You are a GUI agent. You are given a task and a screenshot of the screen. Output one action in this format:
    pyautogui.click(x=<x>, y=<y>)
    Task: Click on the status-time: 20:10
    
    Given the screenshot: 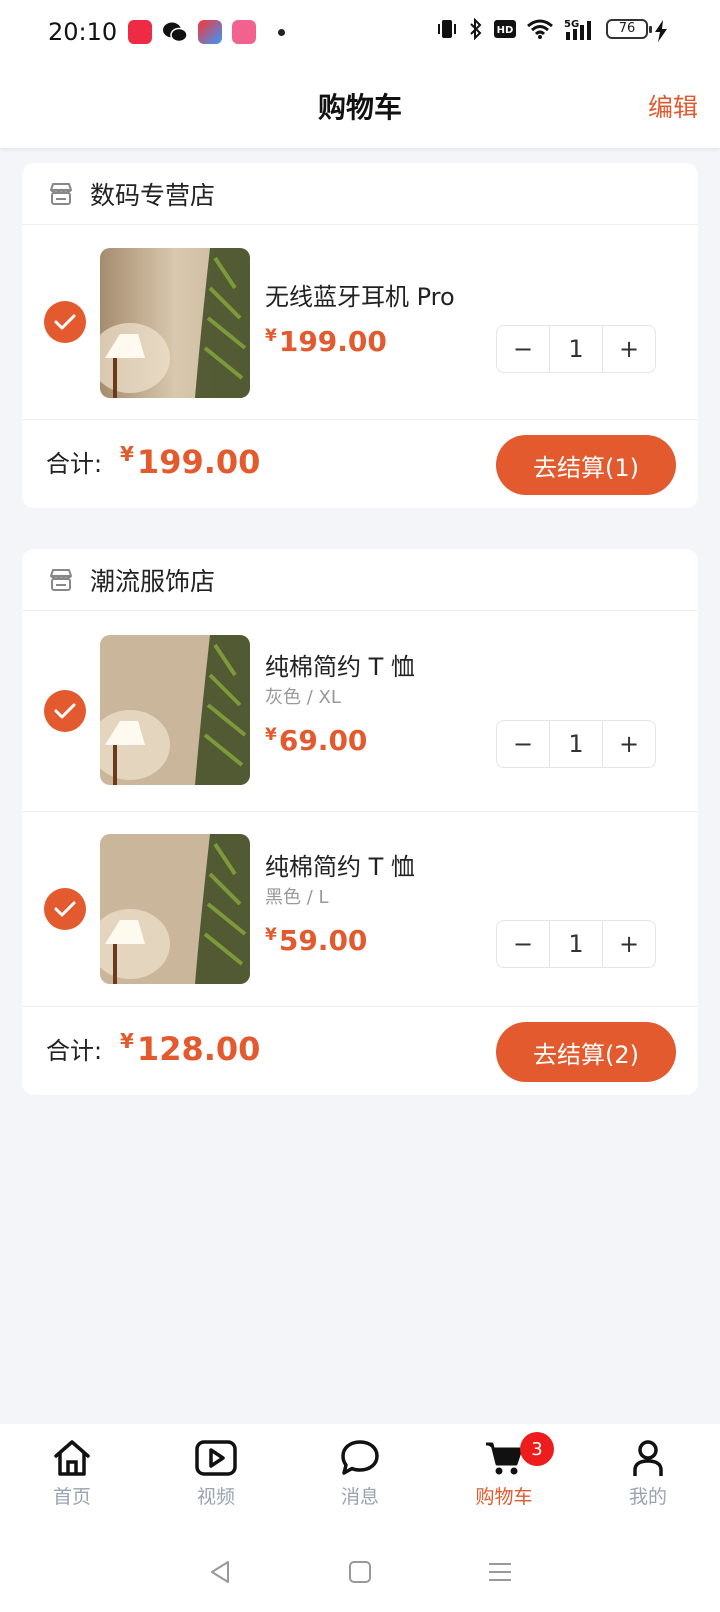 What is the action you would take?
    pyautogui.click(x=83, y=32)
    